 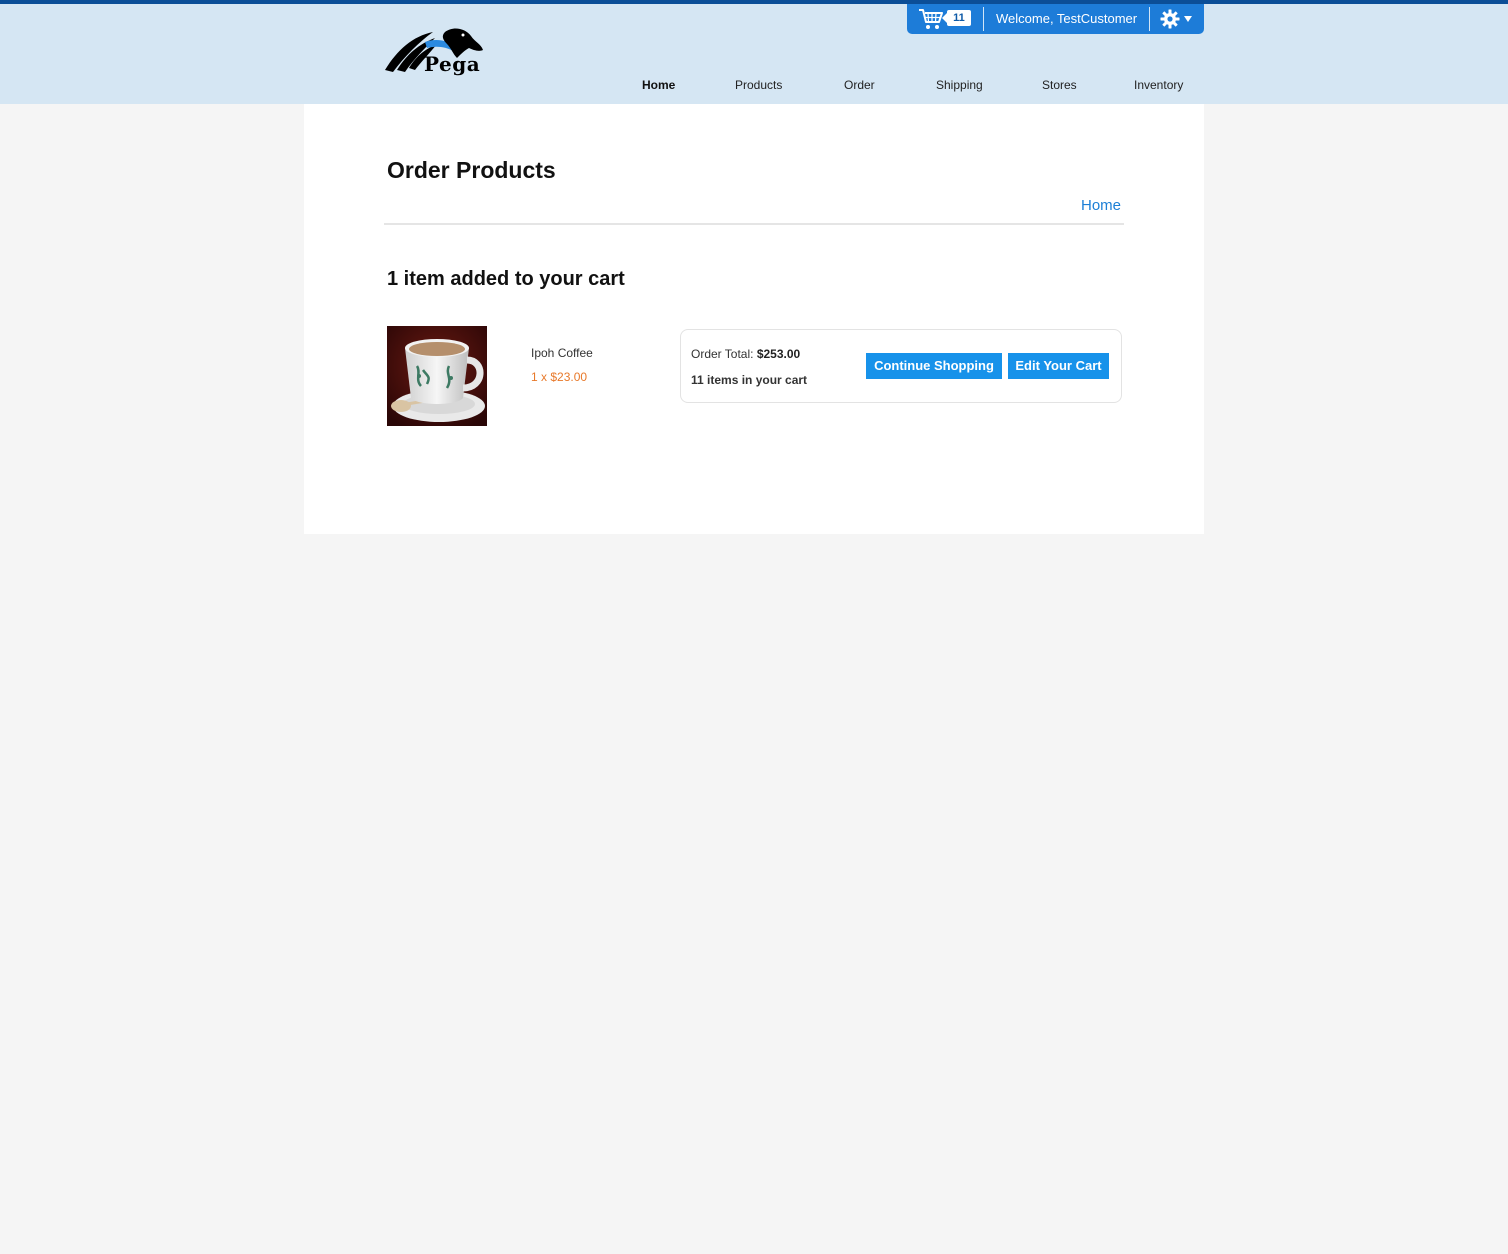 I want to click on order-total-label: Order Total:, so click(x=724, y=354).